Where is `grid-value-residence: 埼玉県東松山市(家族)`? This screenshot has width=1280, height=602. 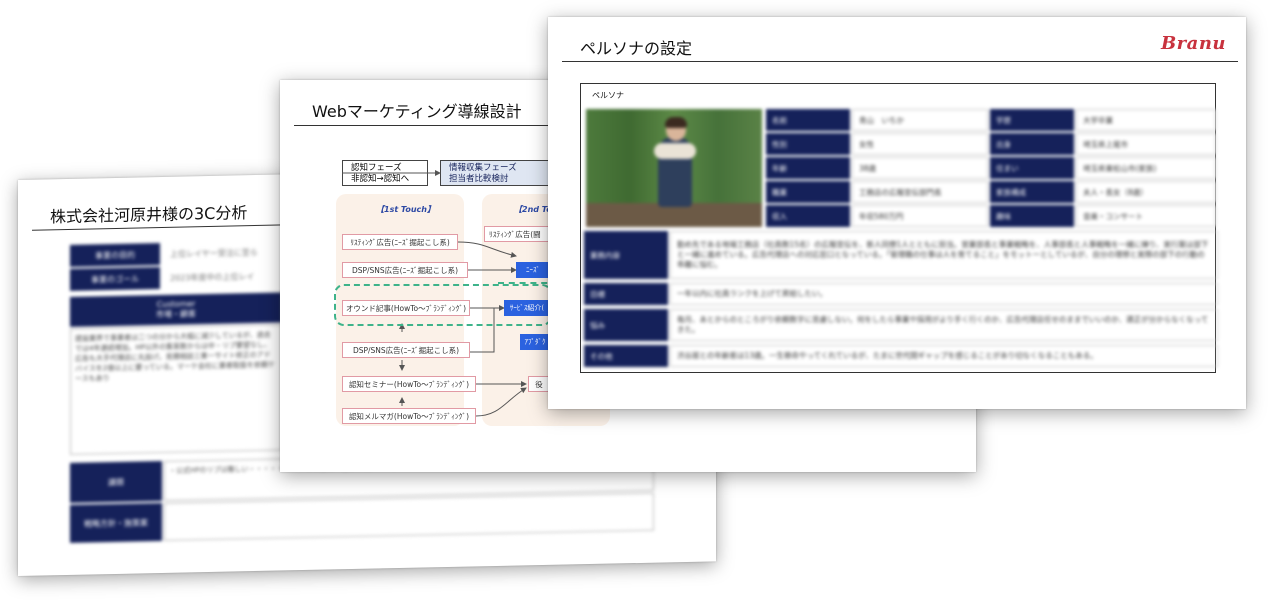 grid-value-residence: 埼玉県東松山市(家族) is located at coordinates (1146, 168).